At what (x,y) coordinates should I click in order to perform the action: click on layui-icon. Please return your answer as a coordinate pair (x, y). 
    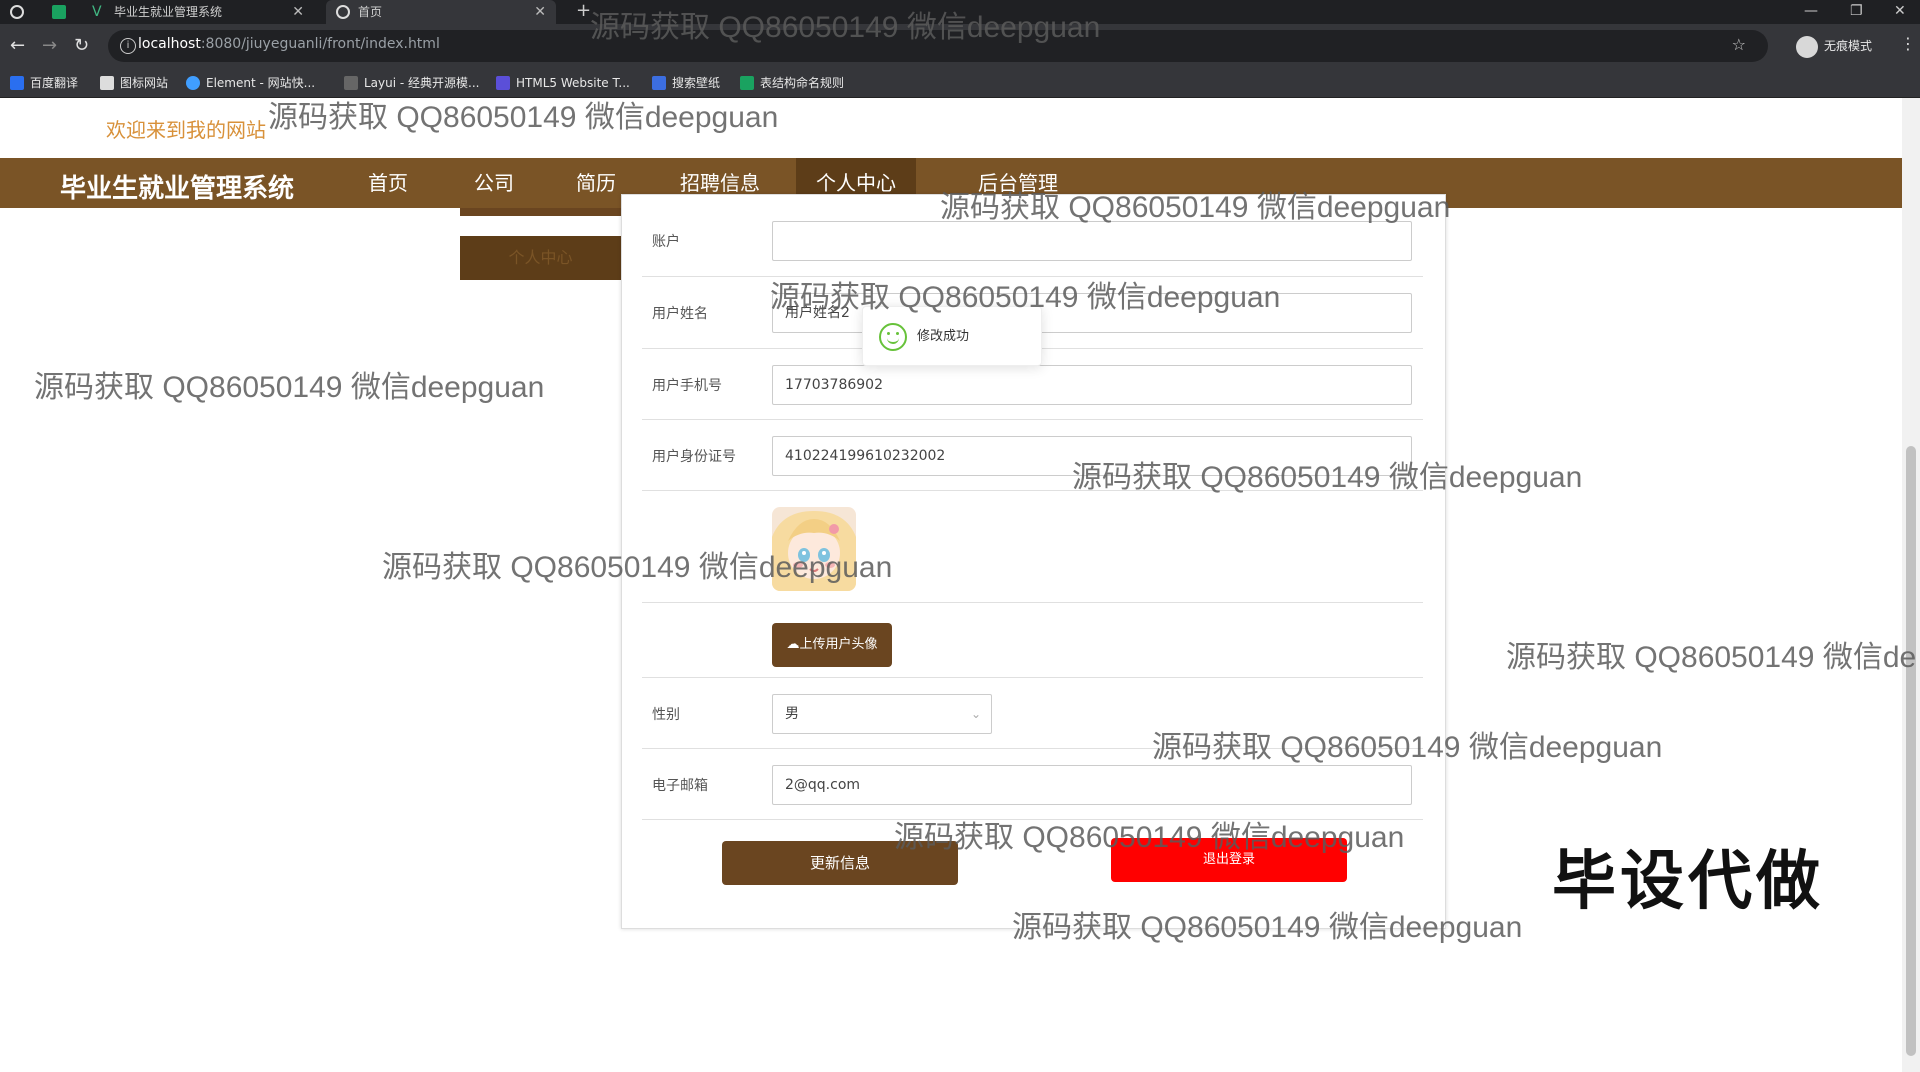
    Looking at the image, I should click on (351, 83).